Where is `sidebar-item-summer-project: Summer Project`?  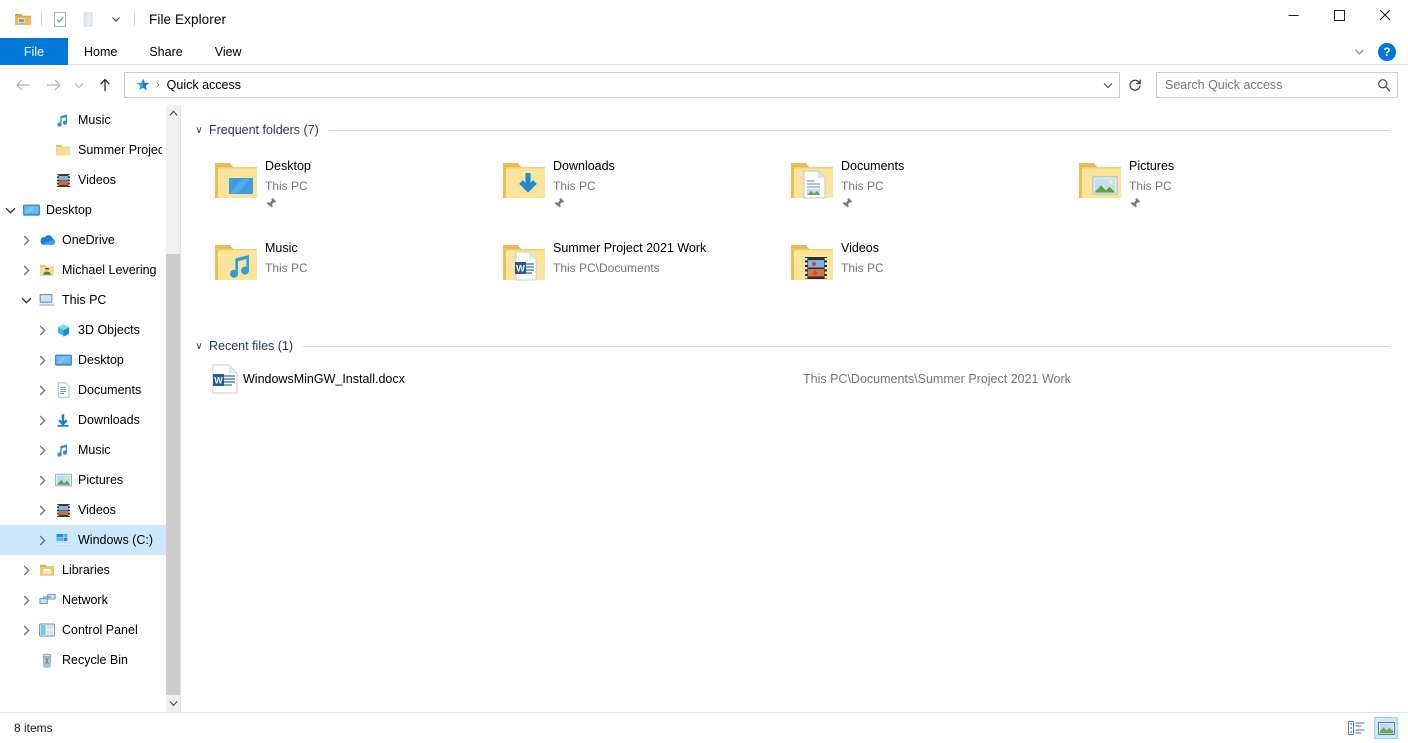
sidebar-item-summer-project: Summer Project is located at coordinates (83, 150).